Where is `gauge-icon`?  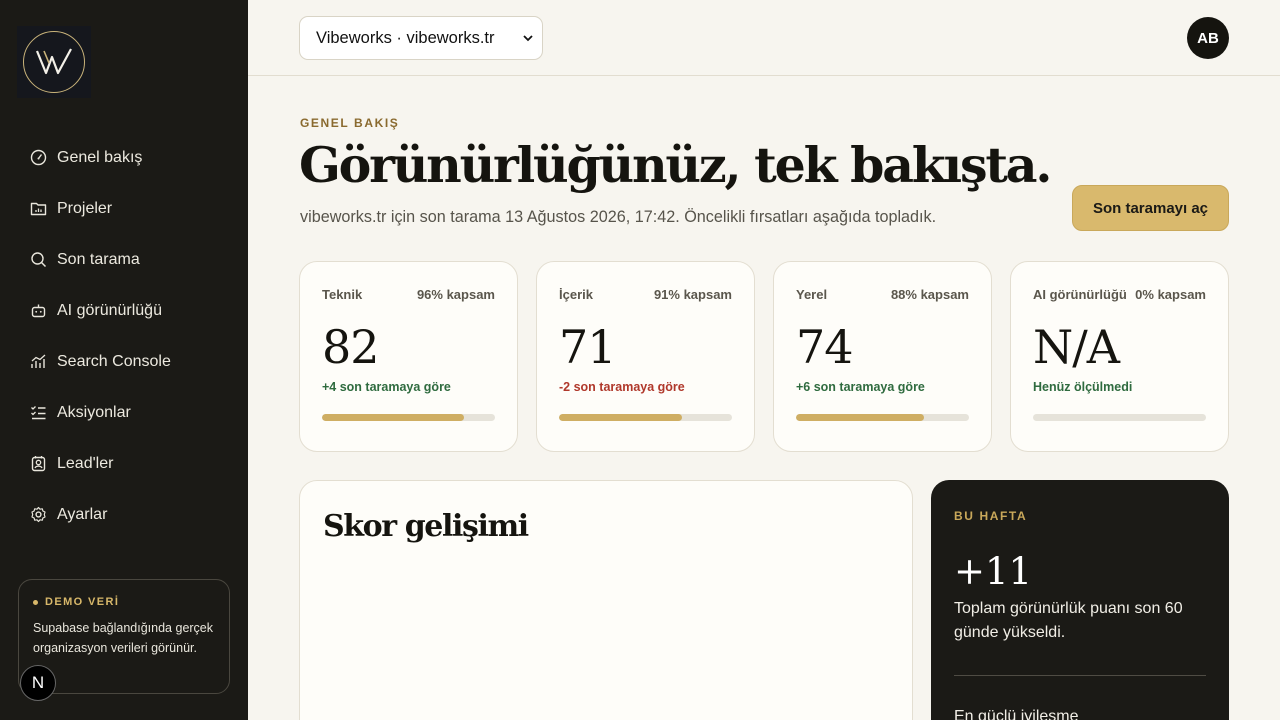
gauge-icon is located at coordinates (38, 157).